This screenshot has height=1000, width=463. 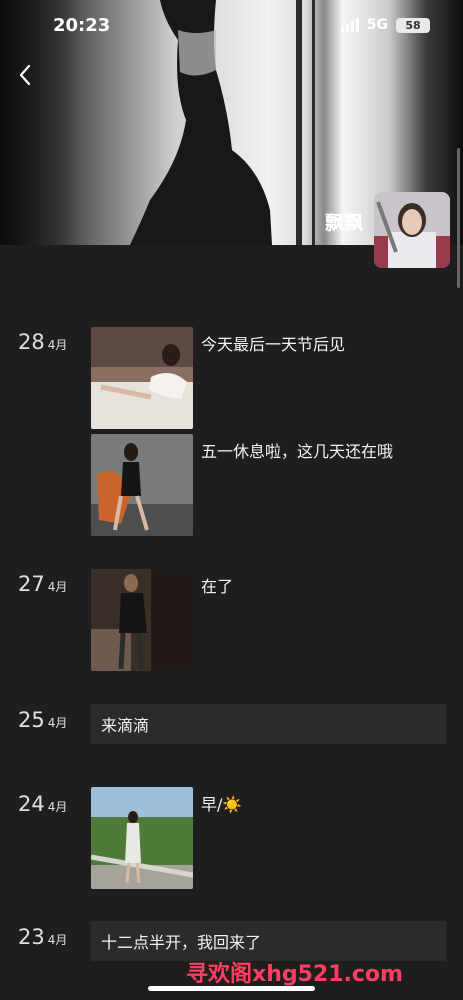 I want to click on date-day: 24, so click(x=31, y=804).